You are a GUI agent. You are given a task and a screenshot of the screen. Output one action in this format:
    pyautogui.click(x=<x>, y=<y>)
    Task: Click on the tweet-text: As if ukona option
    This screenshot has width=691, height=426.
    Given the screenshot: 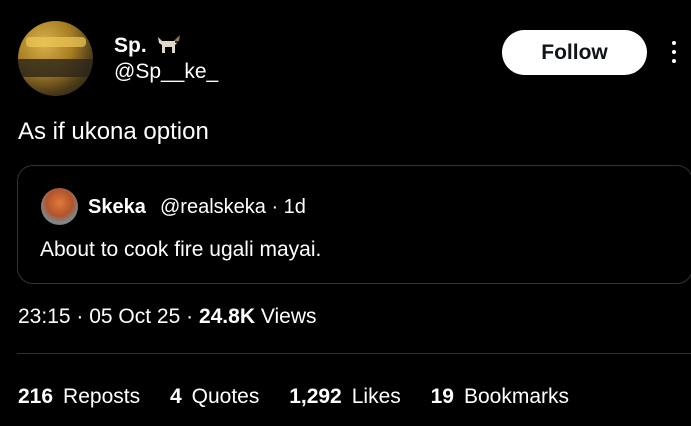 What is the action you would take?
    pyautogui.click(x=113, y=131)
    